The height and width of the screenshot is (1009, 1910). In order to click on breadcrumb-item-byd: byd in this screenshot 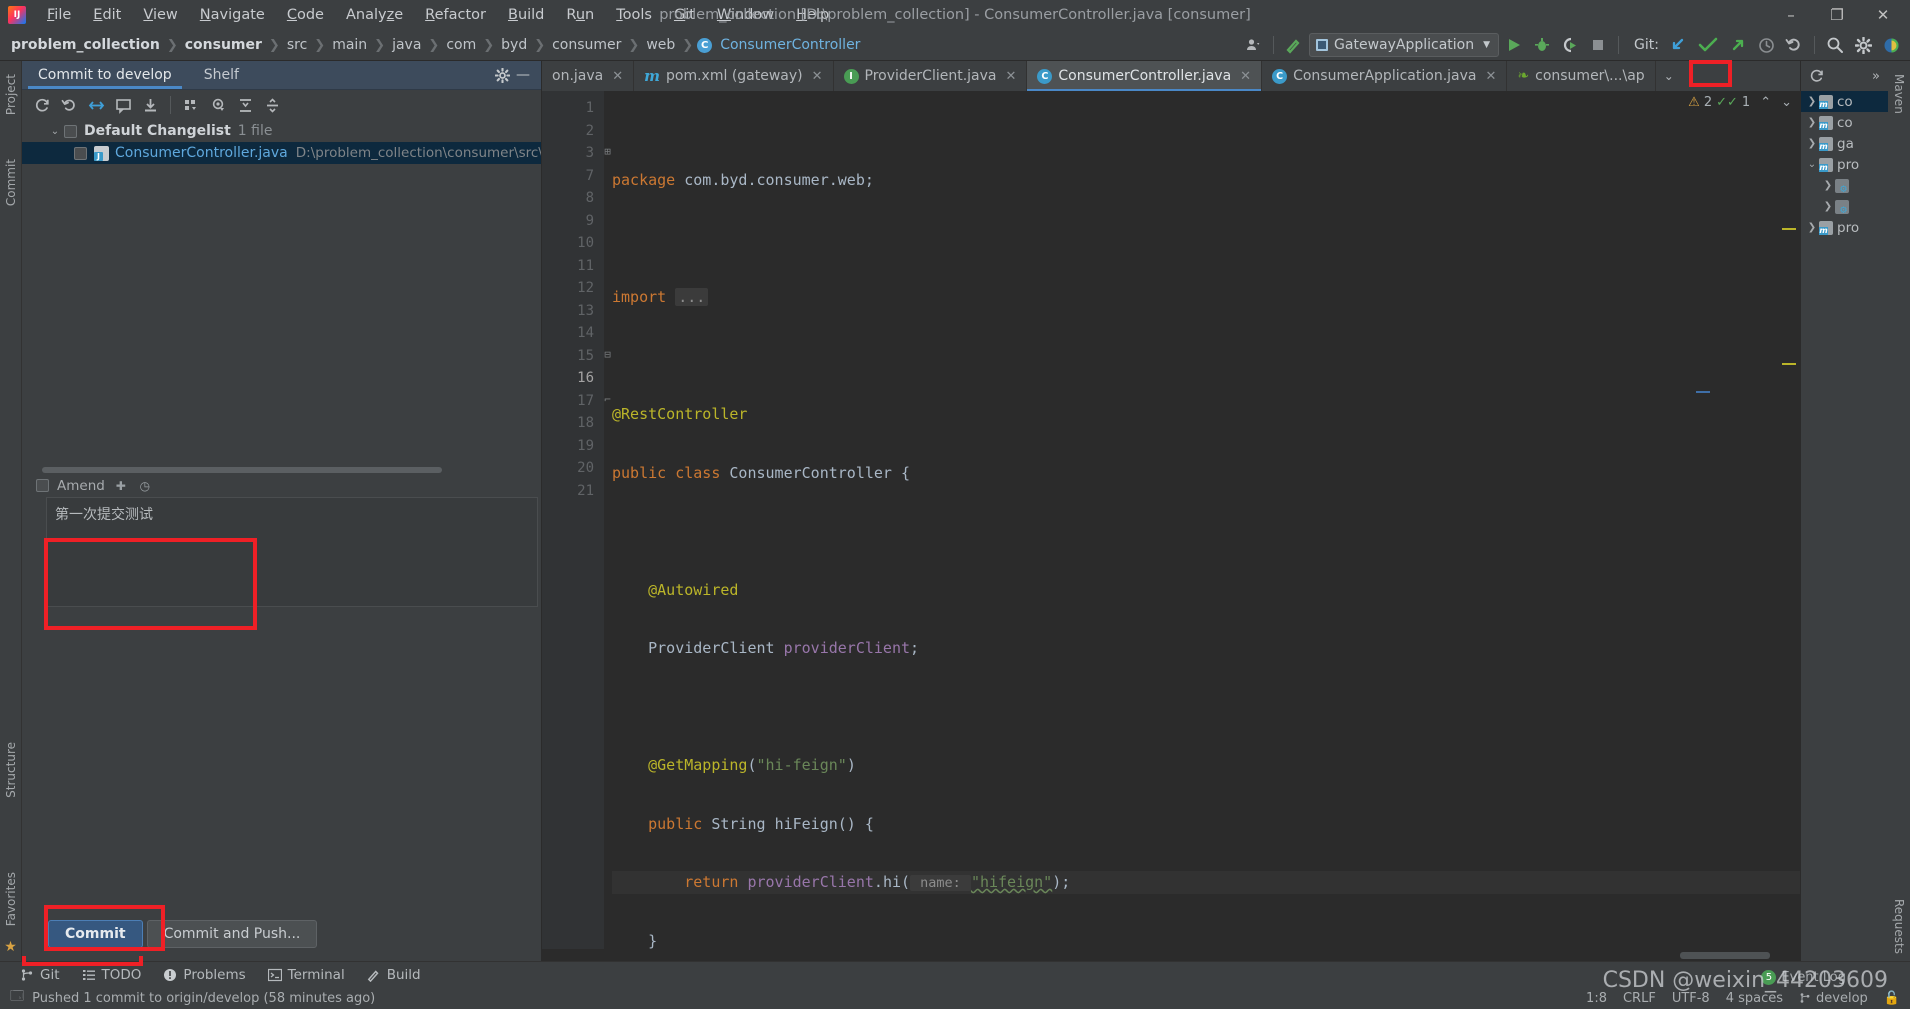, I will do `click(514, 45)`.